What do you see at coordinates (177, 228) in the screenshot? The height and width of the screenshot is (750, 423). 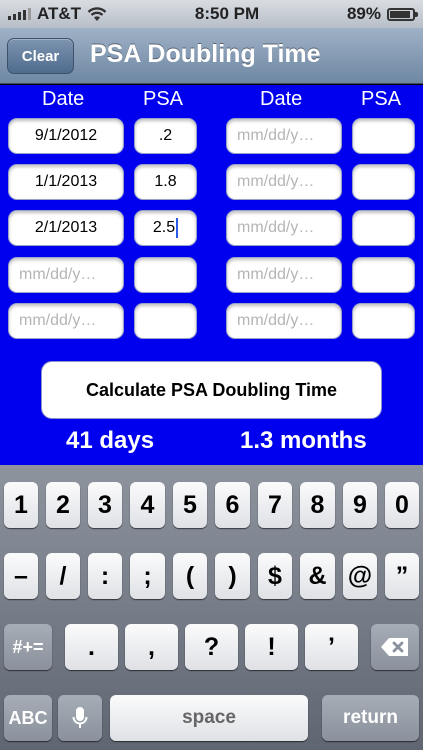 I see `text-cursor` at bounding box center [177, 228].